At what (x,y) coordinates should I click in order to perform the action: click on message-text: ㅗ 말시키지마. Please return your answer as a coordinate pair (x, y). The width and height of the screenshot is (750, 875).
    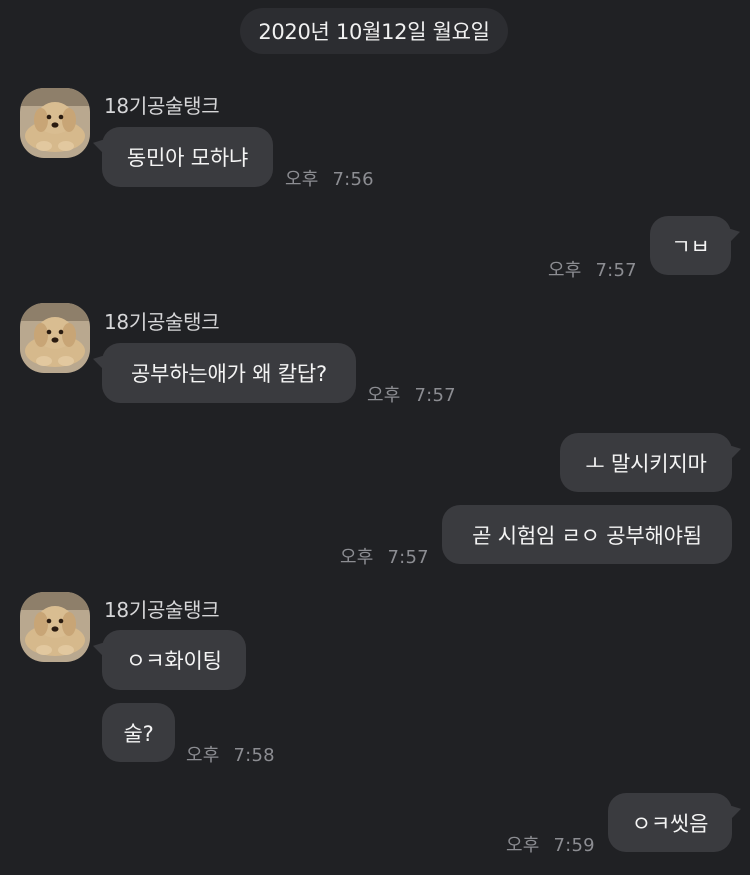
    Looking at the image, I should click on (646, 463).